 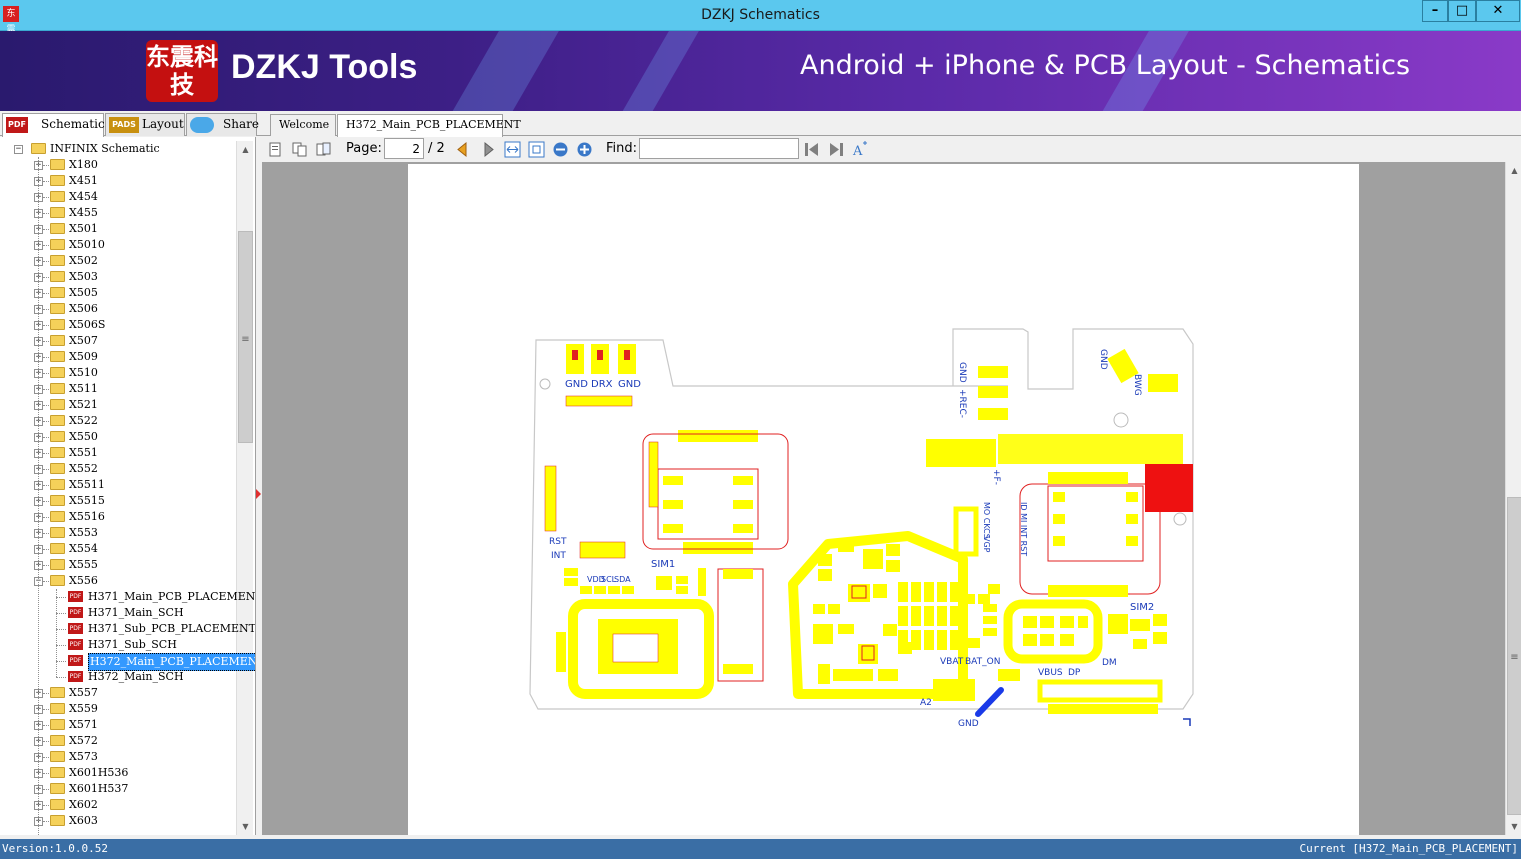 What do you see at coordinates (117, 821) in the screenshot?
I see `tree-folder: + X603` at bounding box center [117, 821].